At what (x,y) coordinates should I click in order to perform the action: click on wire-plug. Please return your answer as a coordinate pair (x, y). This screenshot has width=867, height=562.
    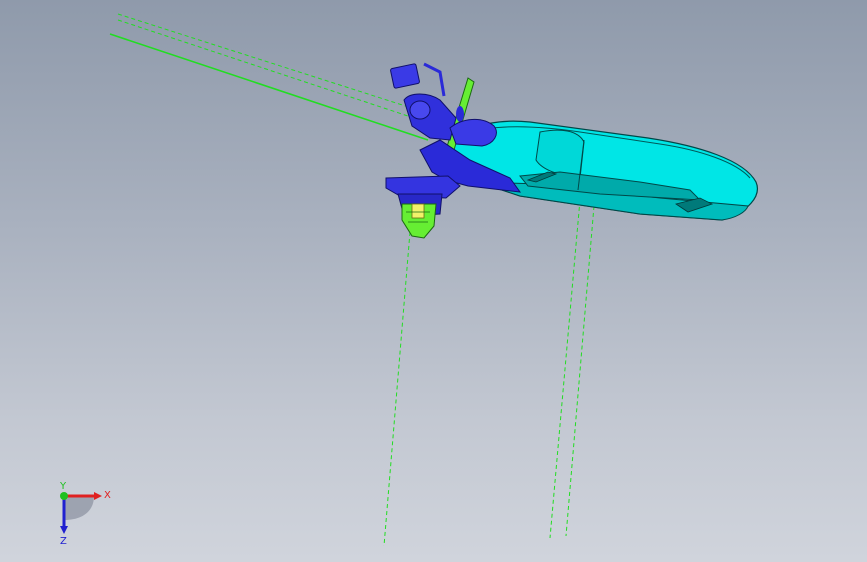
    Looking at the image, I should click on (405, 76).